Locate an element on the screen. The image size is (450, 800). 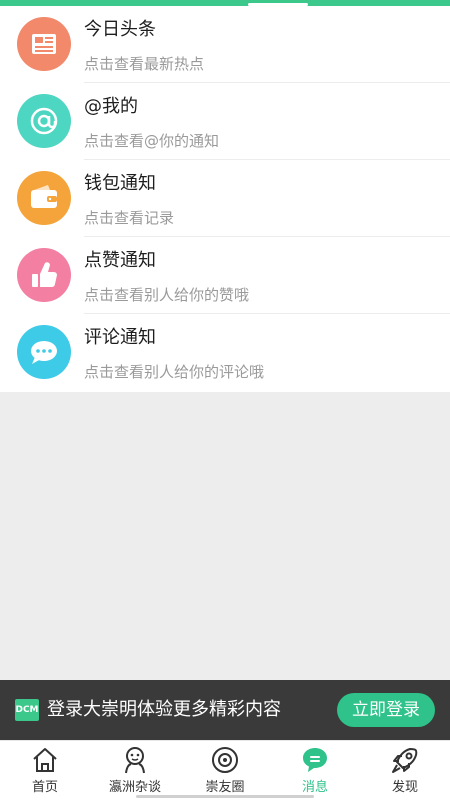
item-subtitle: 点击查看别人给你的赞哦 is located at coordinates (167, 295).